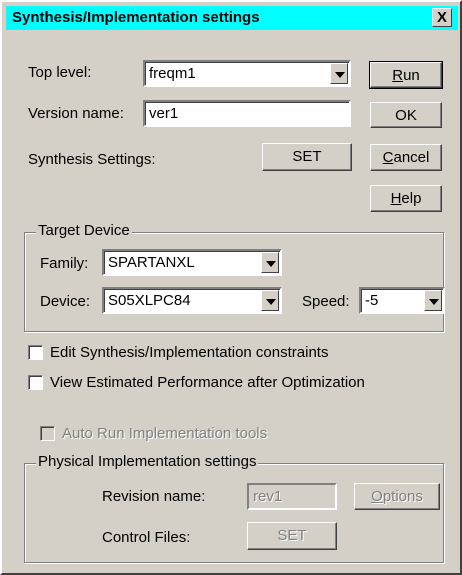  I want to click on top-level-value: freqm1, so click(172, 73).